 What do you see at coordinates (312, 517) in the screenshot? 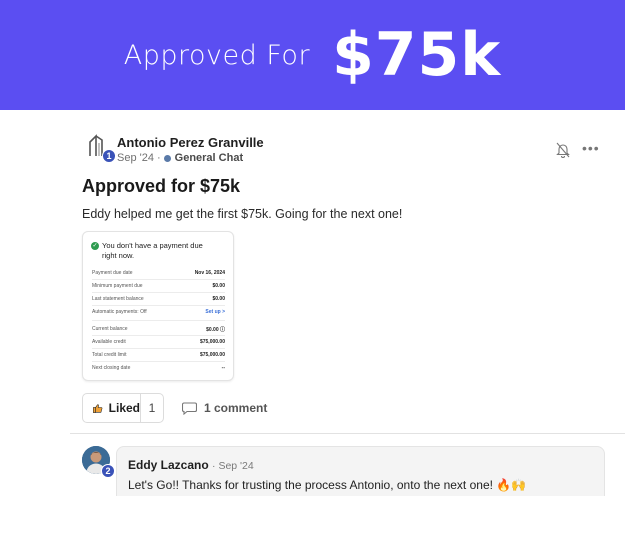
I see `crop-edge` at bounding box center [312, 517].